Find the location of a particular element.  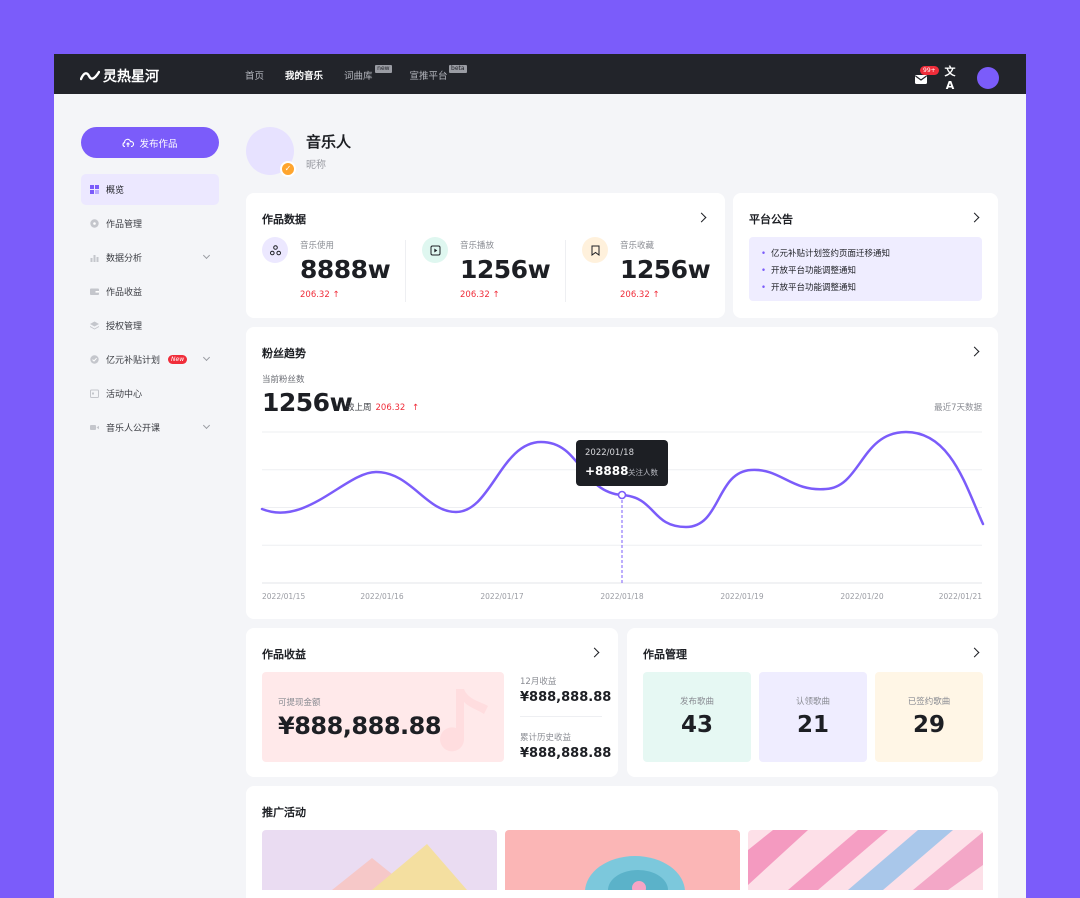

mail-button: 99+ is located at coordinates (926, 75).